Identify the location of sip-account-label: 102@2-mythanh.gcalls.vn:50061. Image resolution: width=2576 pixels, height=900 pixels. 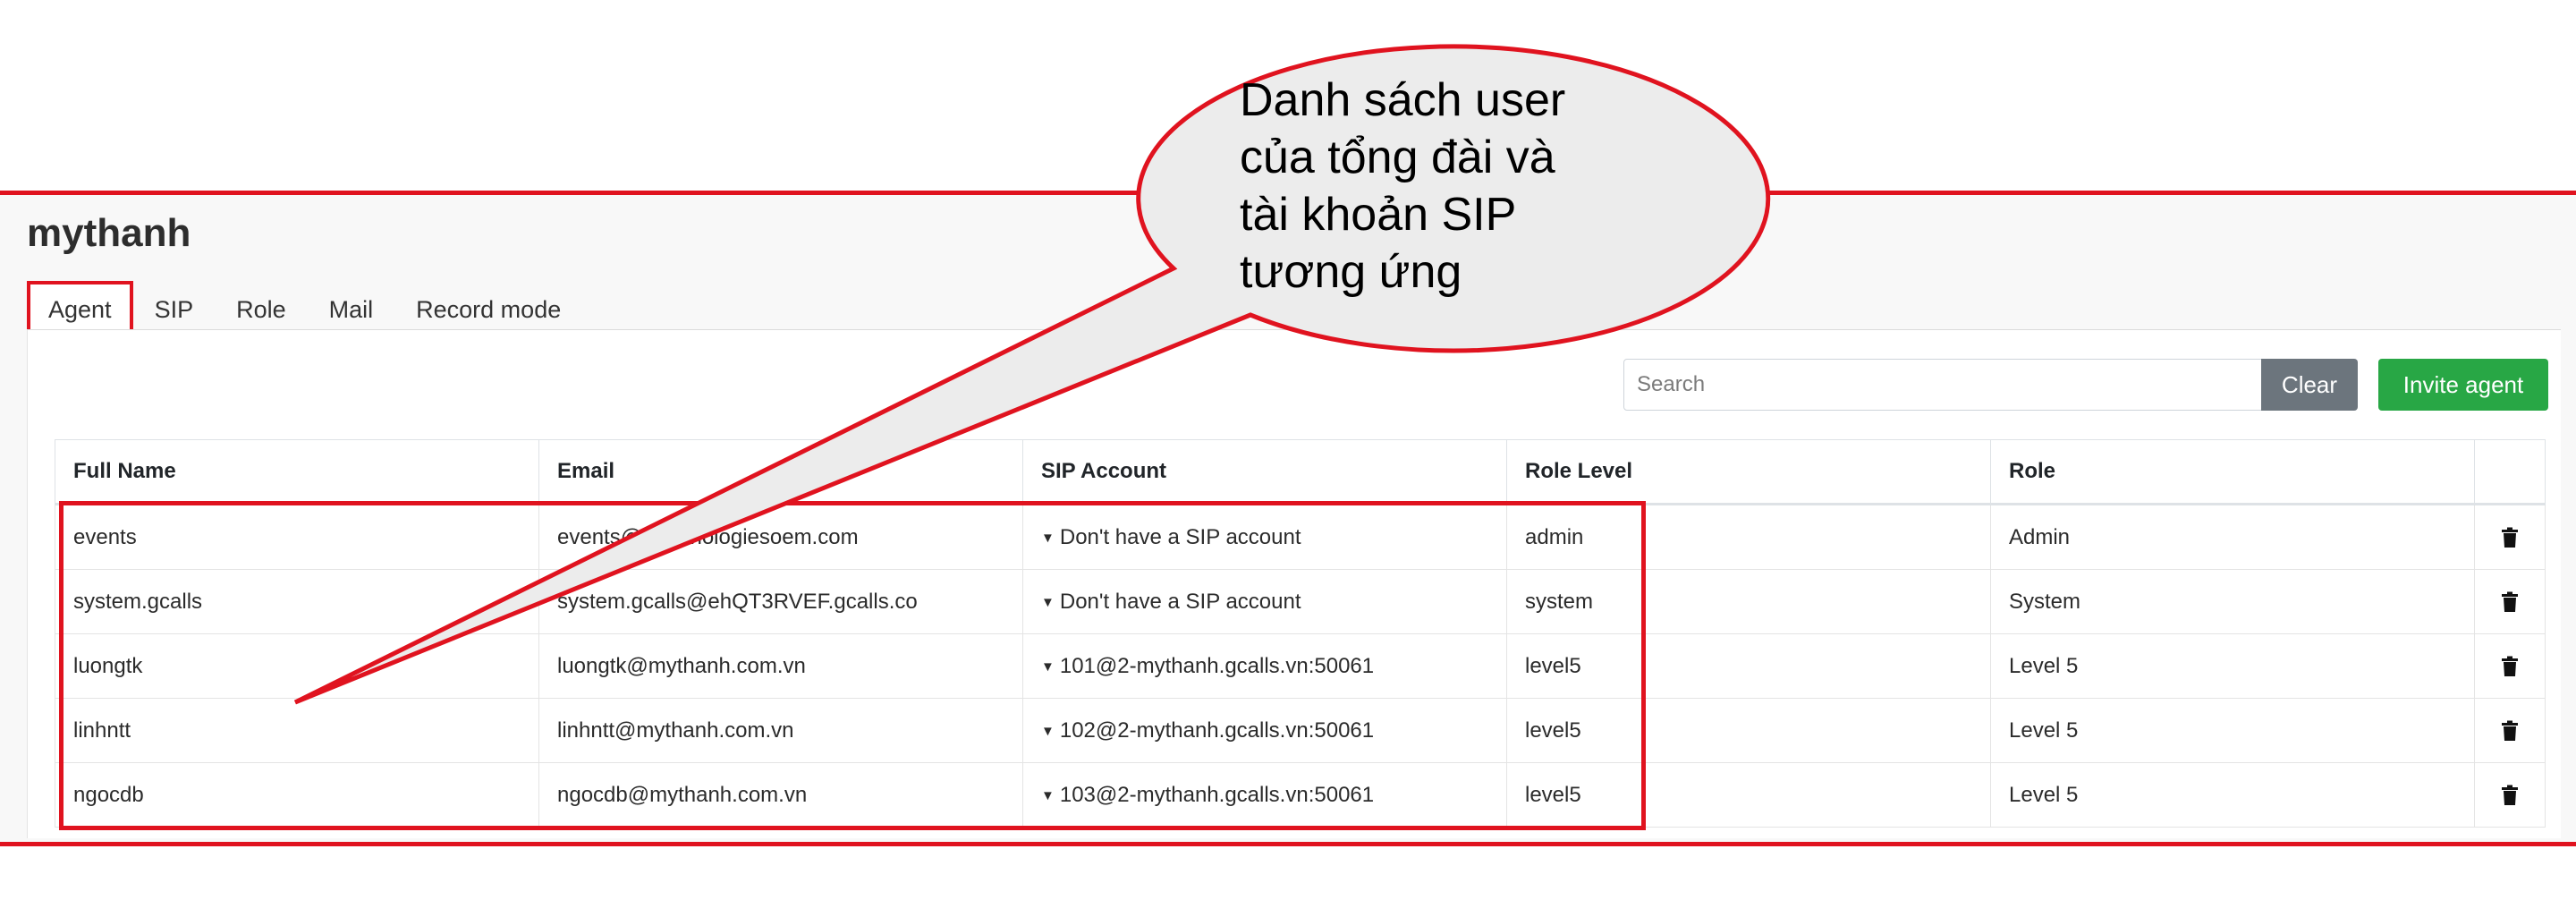
(1217, 730).